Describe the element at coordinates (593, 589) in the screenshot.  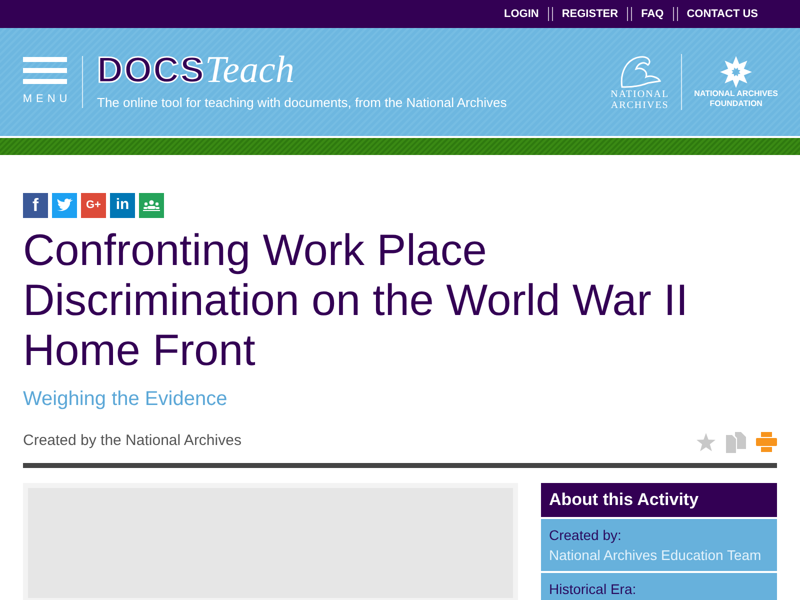
I see `field-label: Historical Era:` at that location.